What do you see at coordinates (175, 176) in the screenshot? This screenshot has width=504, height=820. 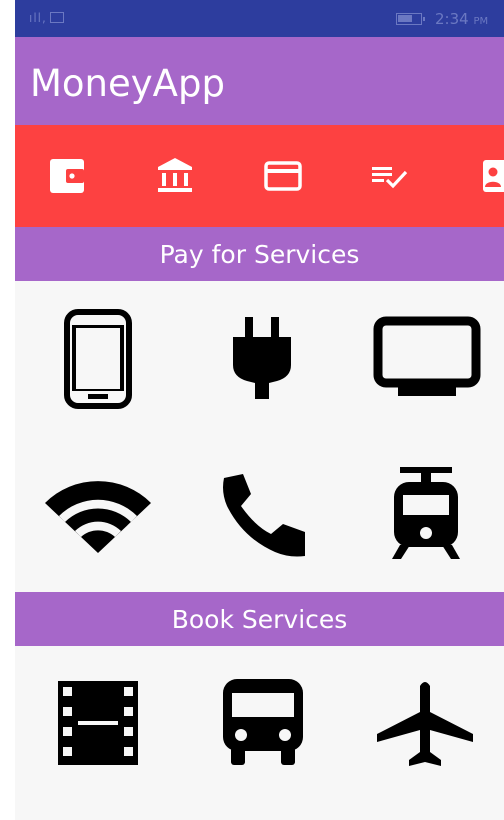 I see `bank-icon` at bounding box center [175, 176].